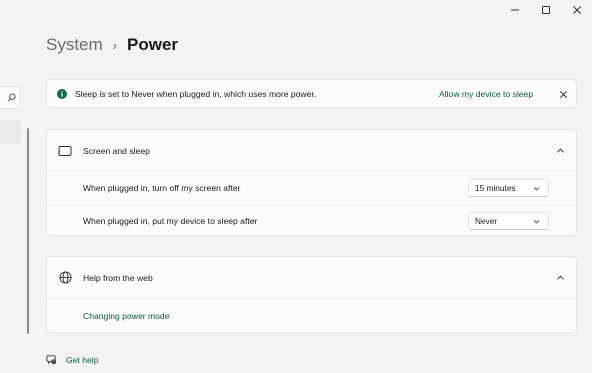 This screenshot has width=592, height=373. I want to click on close-window-button, so click(576, 10).